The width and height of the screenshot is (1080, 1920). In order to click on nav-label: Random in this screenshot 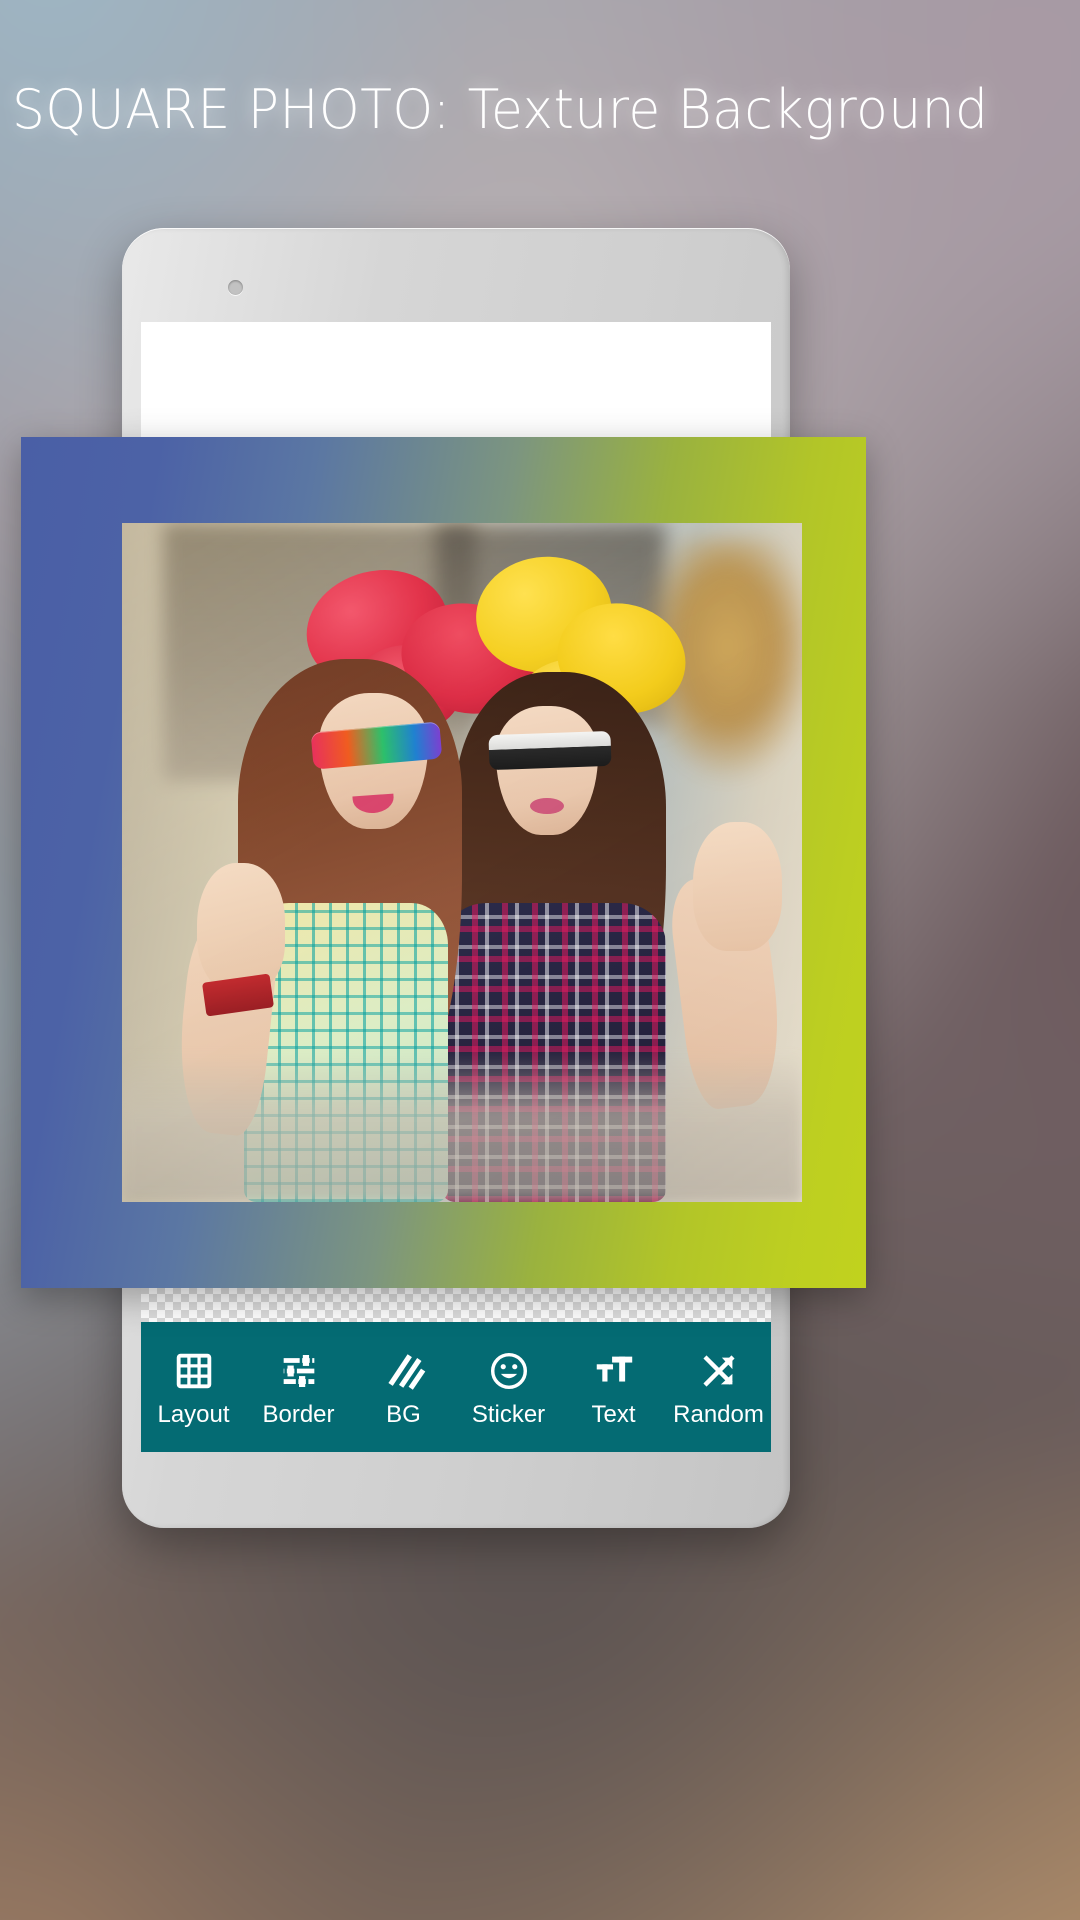, I will do `click(718, 1414)`.